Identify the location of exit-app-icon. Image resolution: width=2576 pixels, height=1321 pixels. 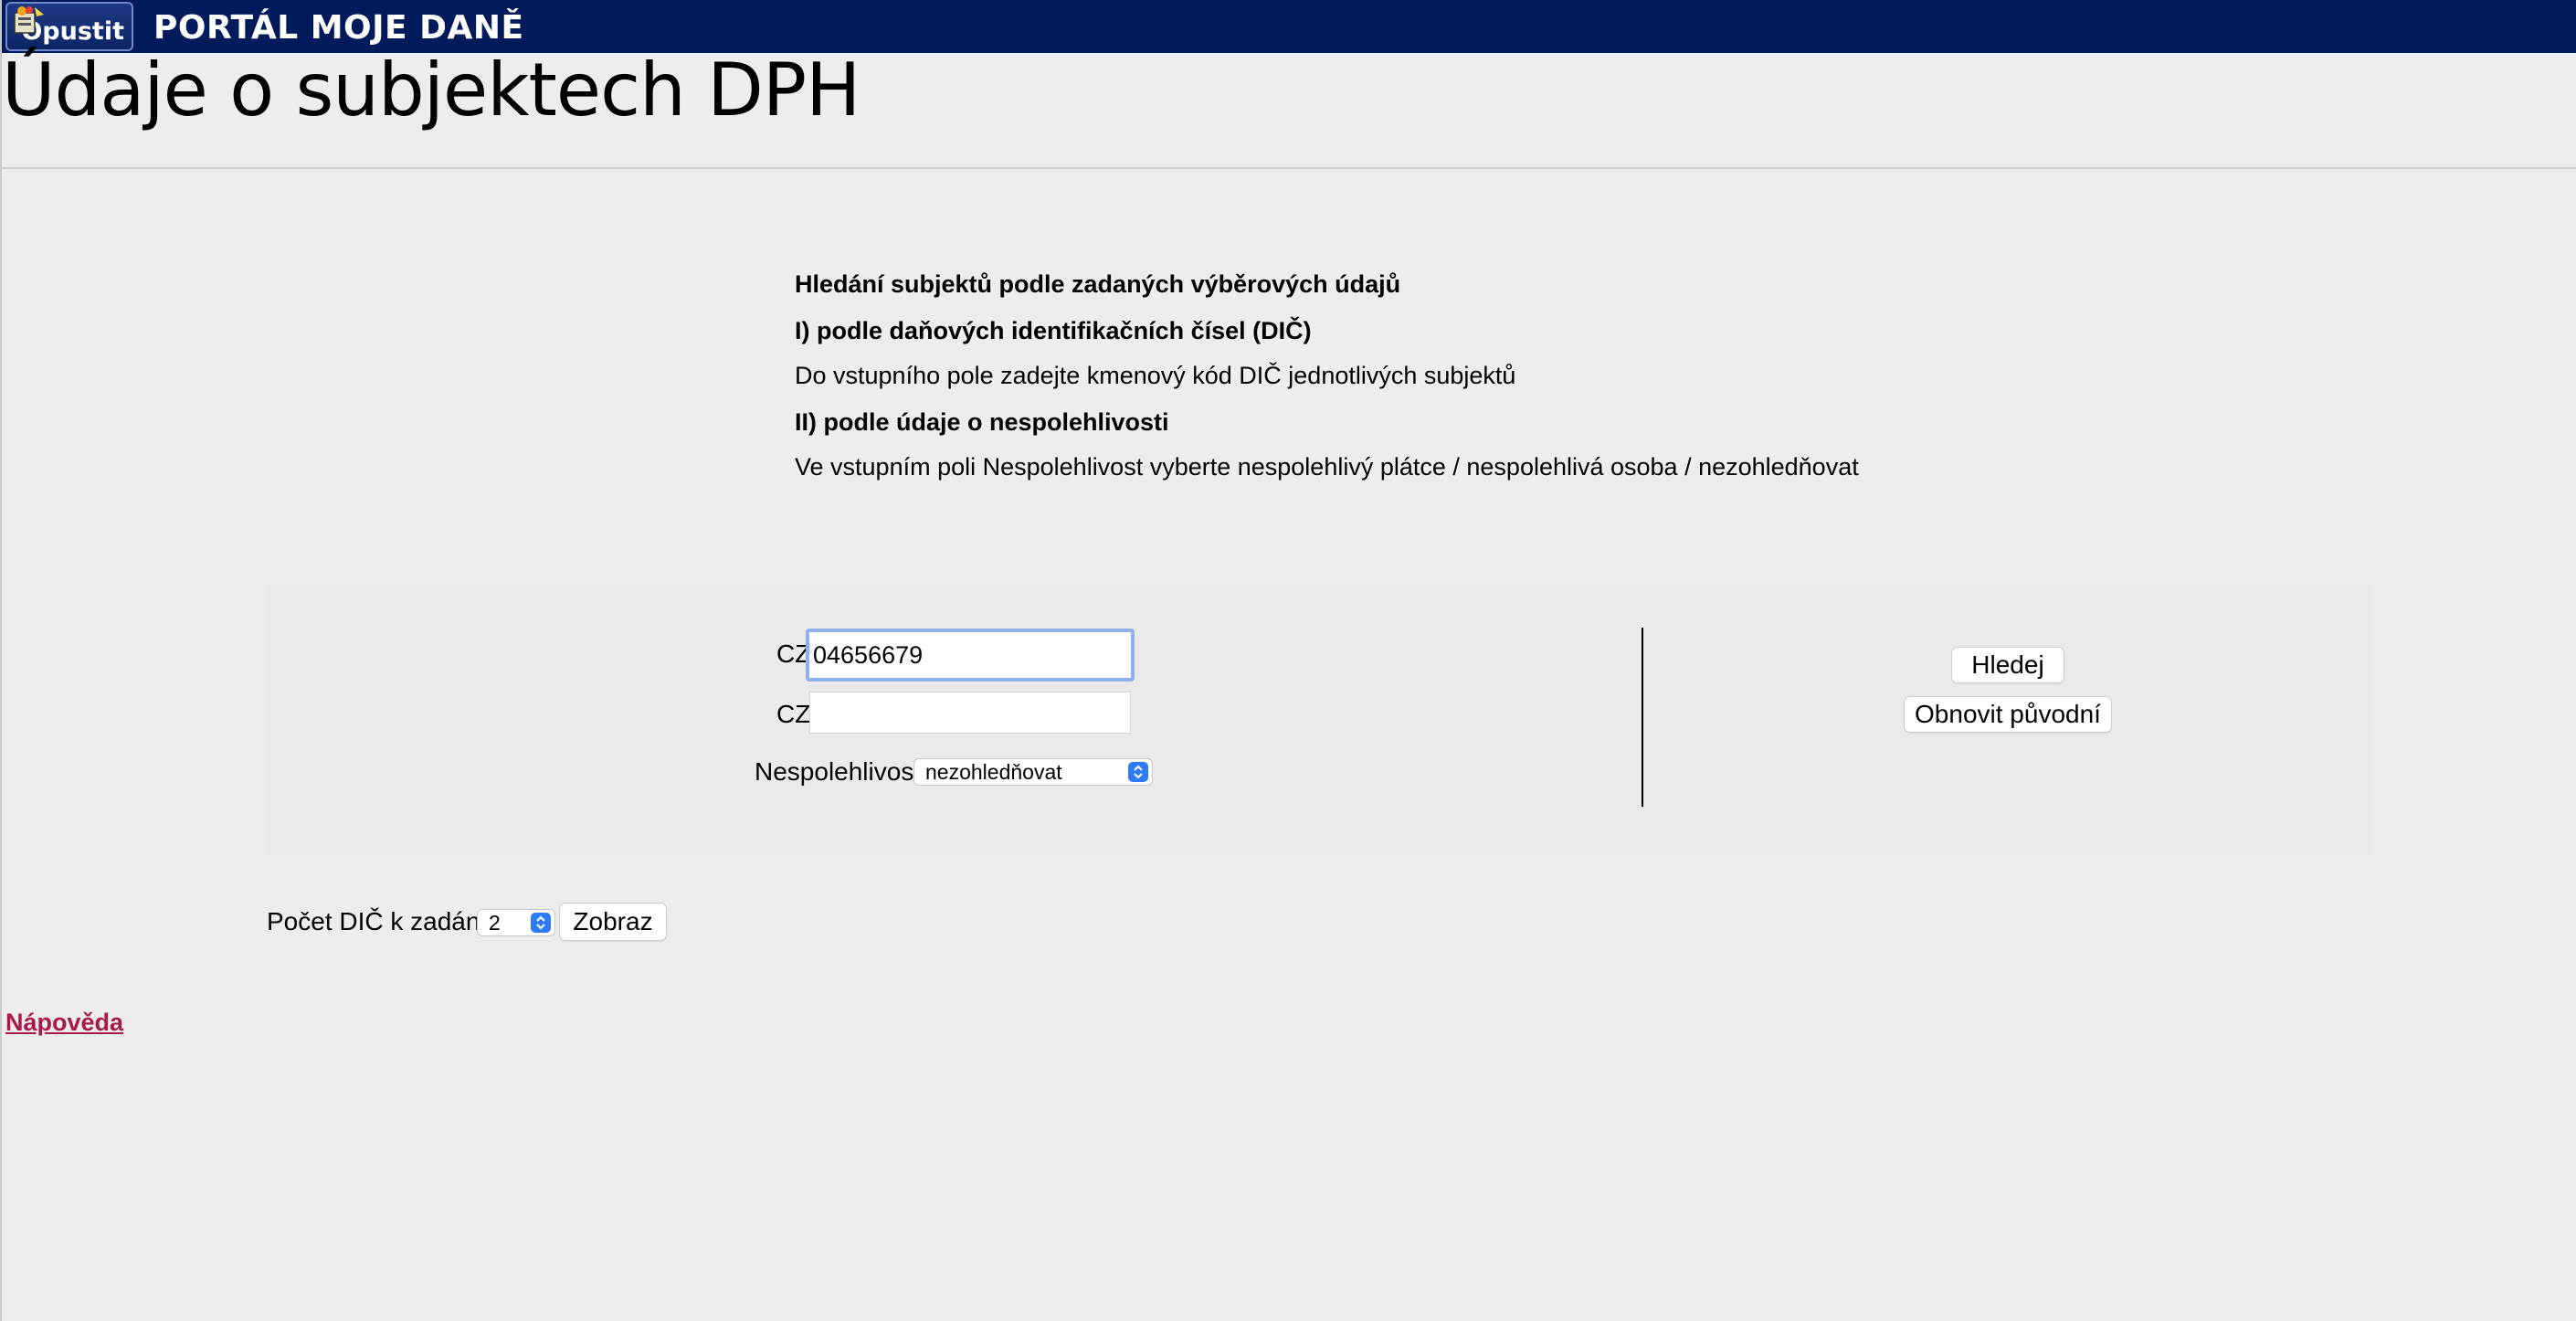
(29, 20).